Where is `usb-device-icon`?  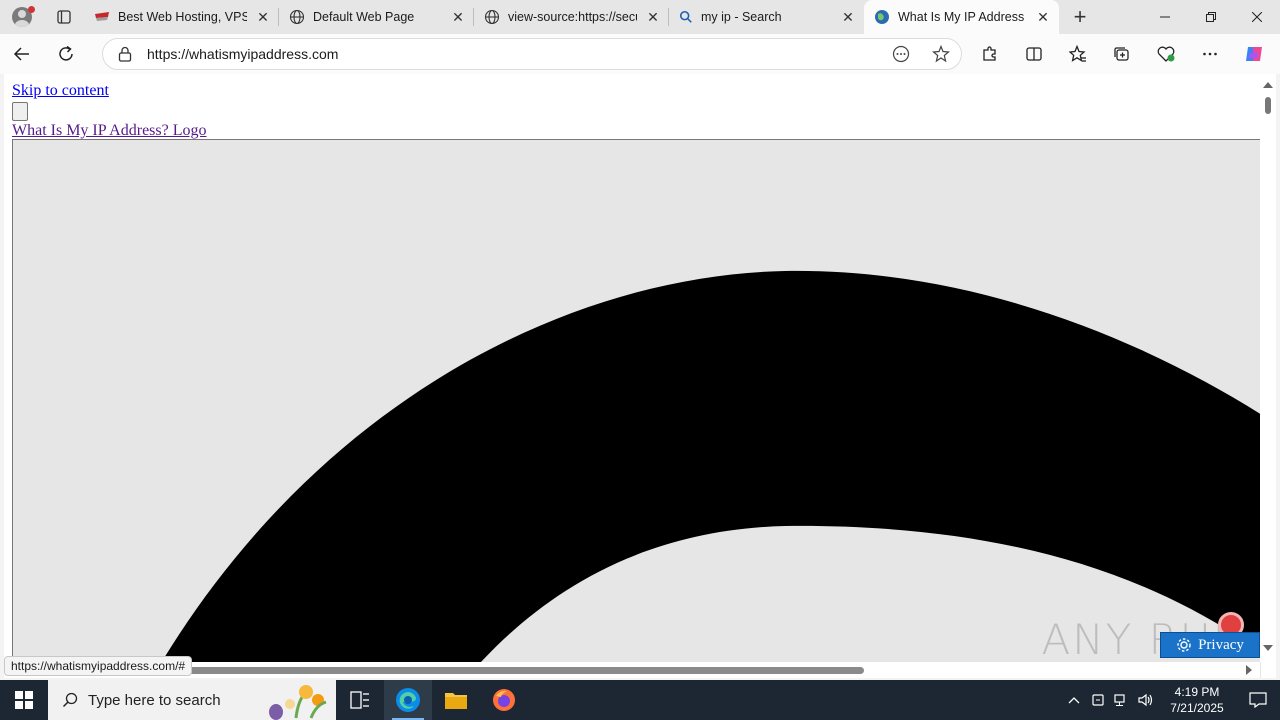
usb-device-icon is located at coordinates (1098, 700).